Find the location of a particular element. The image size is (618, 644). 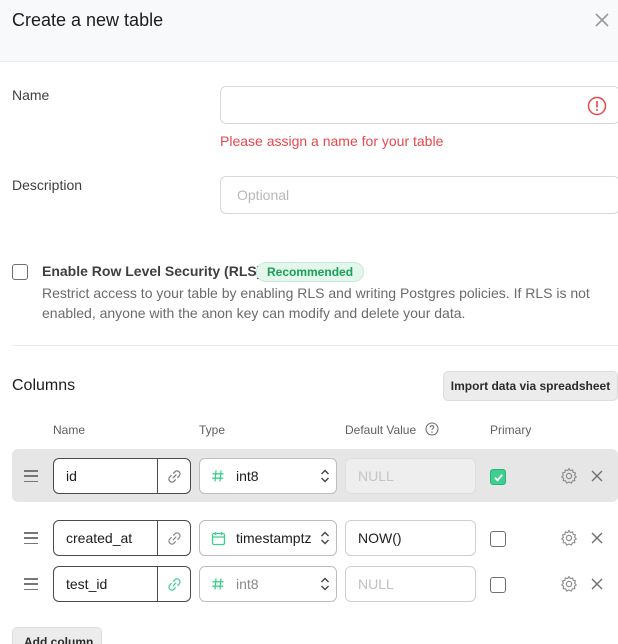

column-name-input: id is located at coordinates (122, 476).